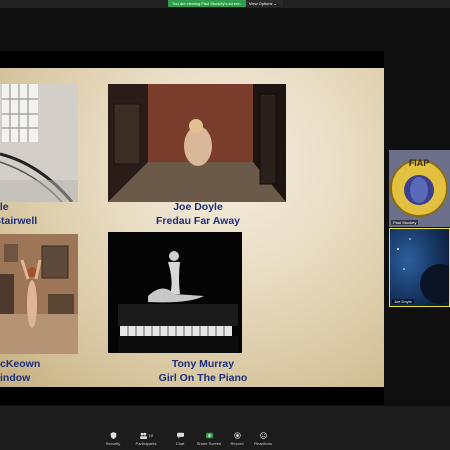 This screenshot has height=450, width=450. What do you see at coordinates (264, 3) in the screenshot?
I see `view-options-button: View Options ⌄` at bounding box center [264, 3].